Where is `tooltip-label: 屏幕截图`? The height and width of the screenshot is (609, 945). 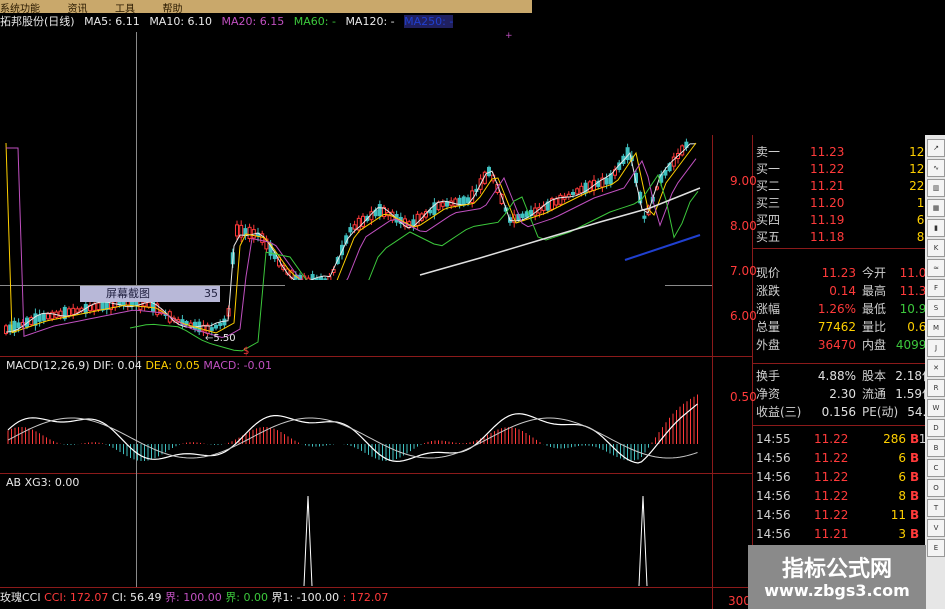 tooltip-label: 屏幕截图 is located at coordinates (128, 293).